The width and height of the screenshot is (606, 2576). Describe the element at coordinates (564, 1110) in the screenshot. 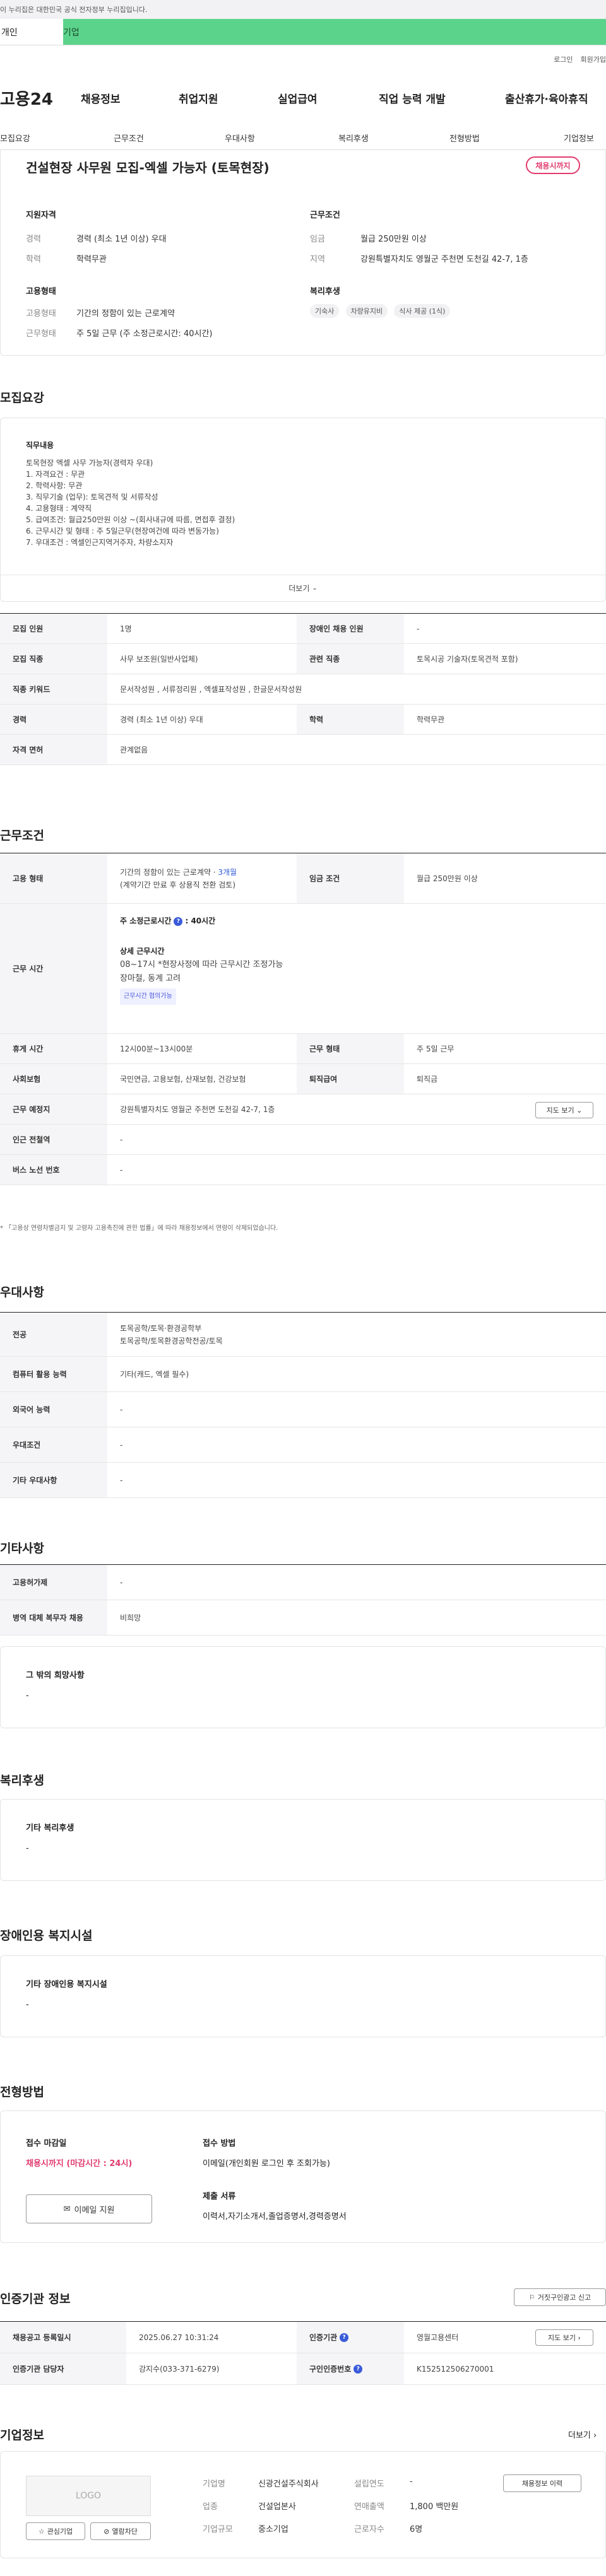

I see `map-button: 지도 보기 ⌄` at that location.